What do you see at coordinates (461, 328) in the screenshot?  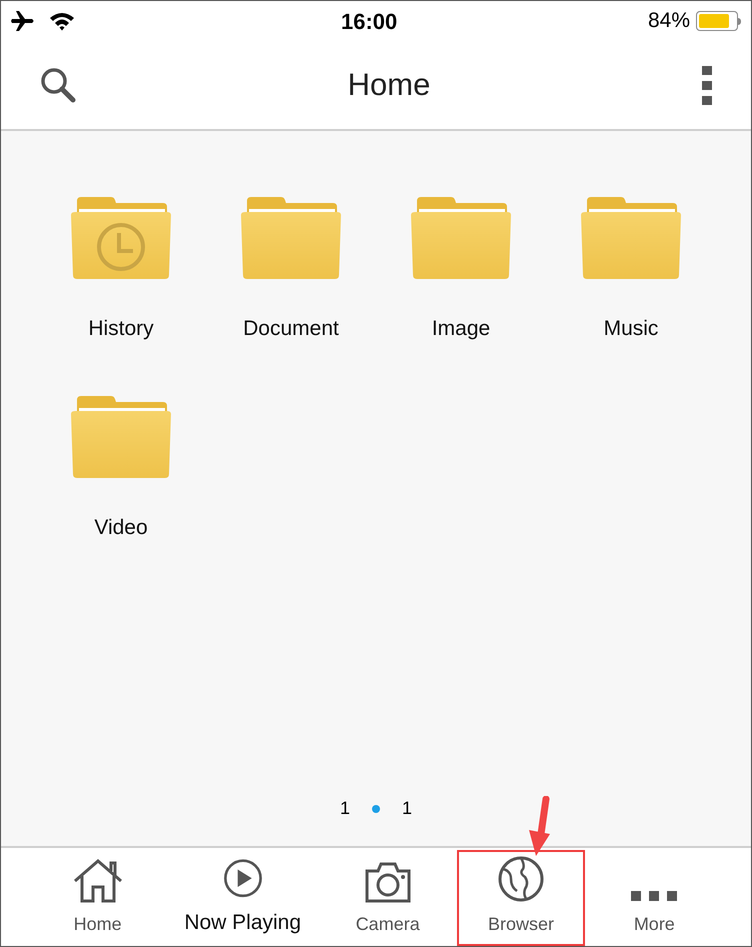 I see `folder-label: Image` at bounding box center [461, 328].